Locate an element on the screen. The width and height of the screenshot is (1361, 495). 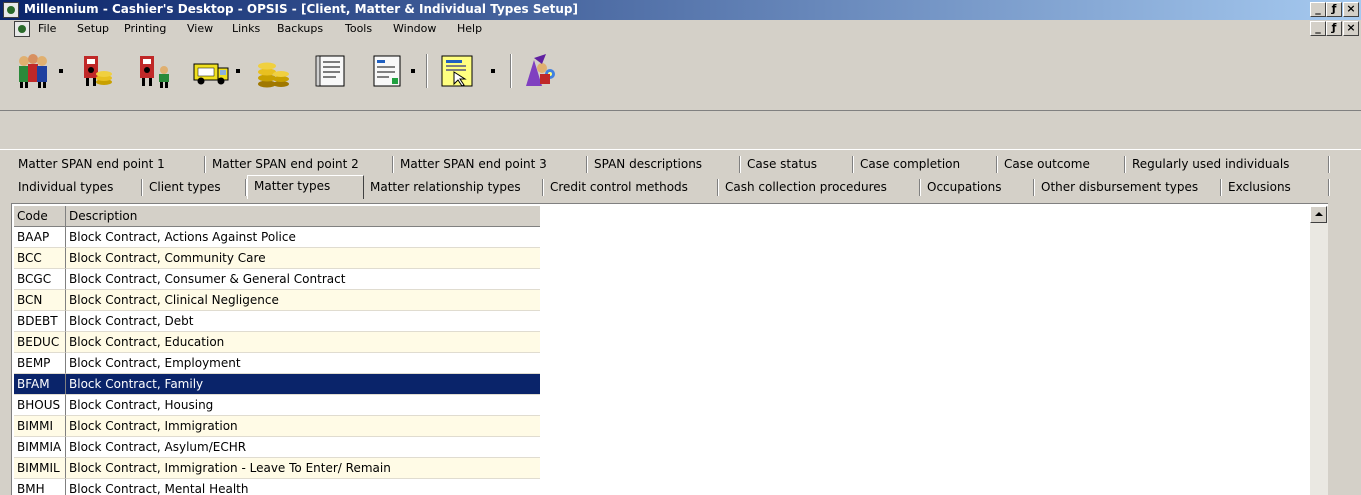
row-code-cell: BDEBT is located at coordinates (40, 321).